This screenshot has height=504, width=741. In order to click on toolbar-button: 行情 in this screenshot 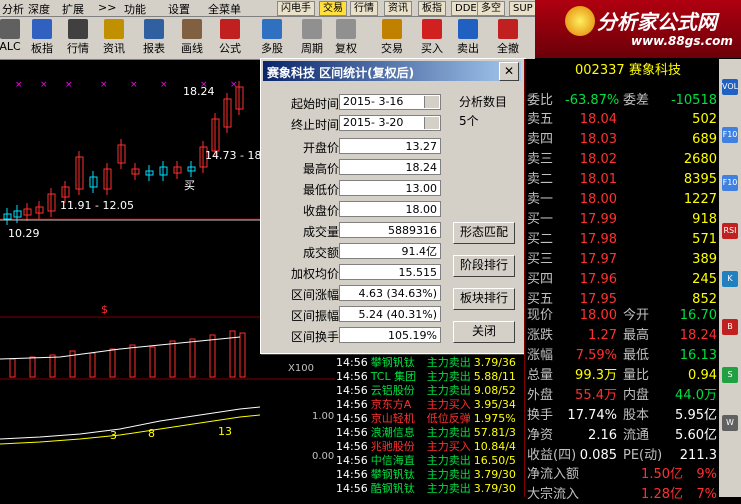, I will do `click(78, 37)`.